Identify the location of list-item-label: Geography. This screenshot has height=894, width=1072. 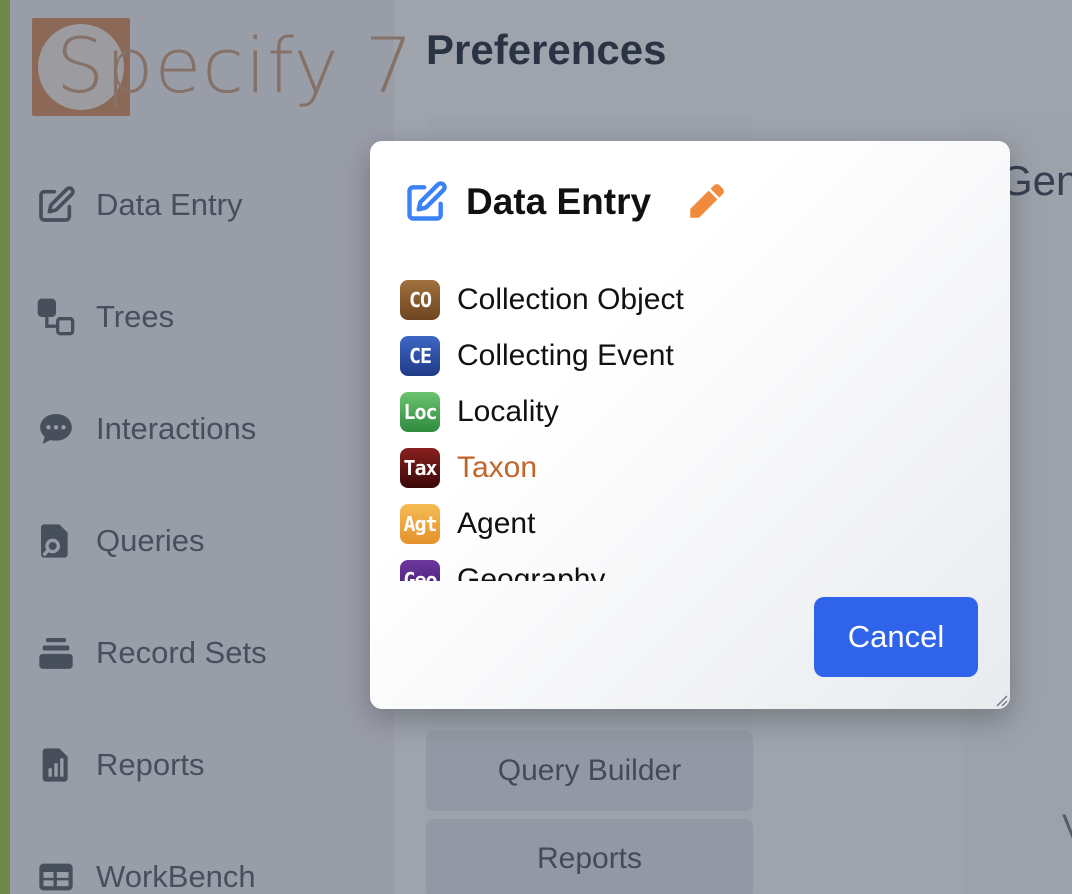
(531, 572).